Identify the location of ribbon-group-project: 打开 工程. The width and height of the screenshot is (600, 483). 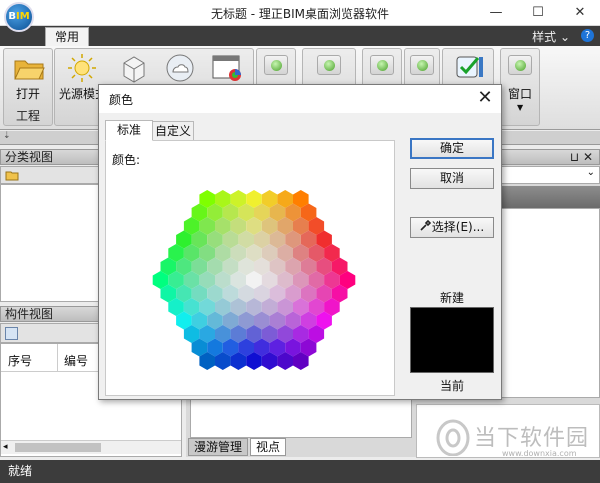
(28, 87).